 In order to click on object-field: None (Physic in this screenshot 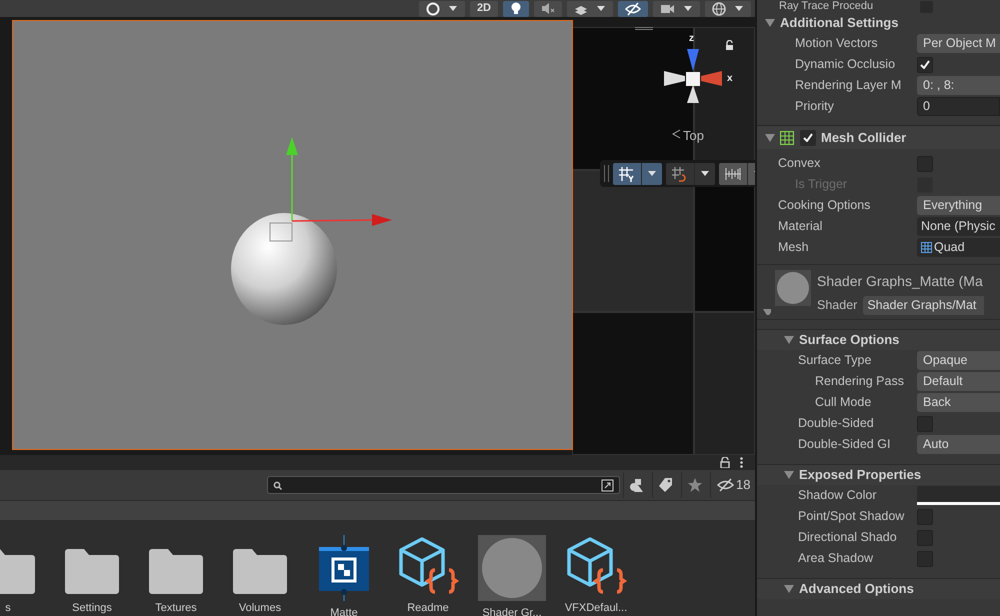, I will do `click(958, 226)`.